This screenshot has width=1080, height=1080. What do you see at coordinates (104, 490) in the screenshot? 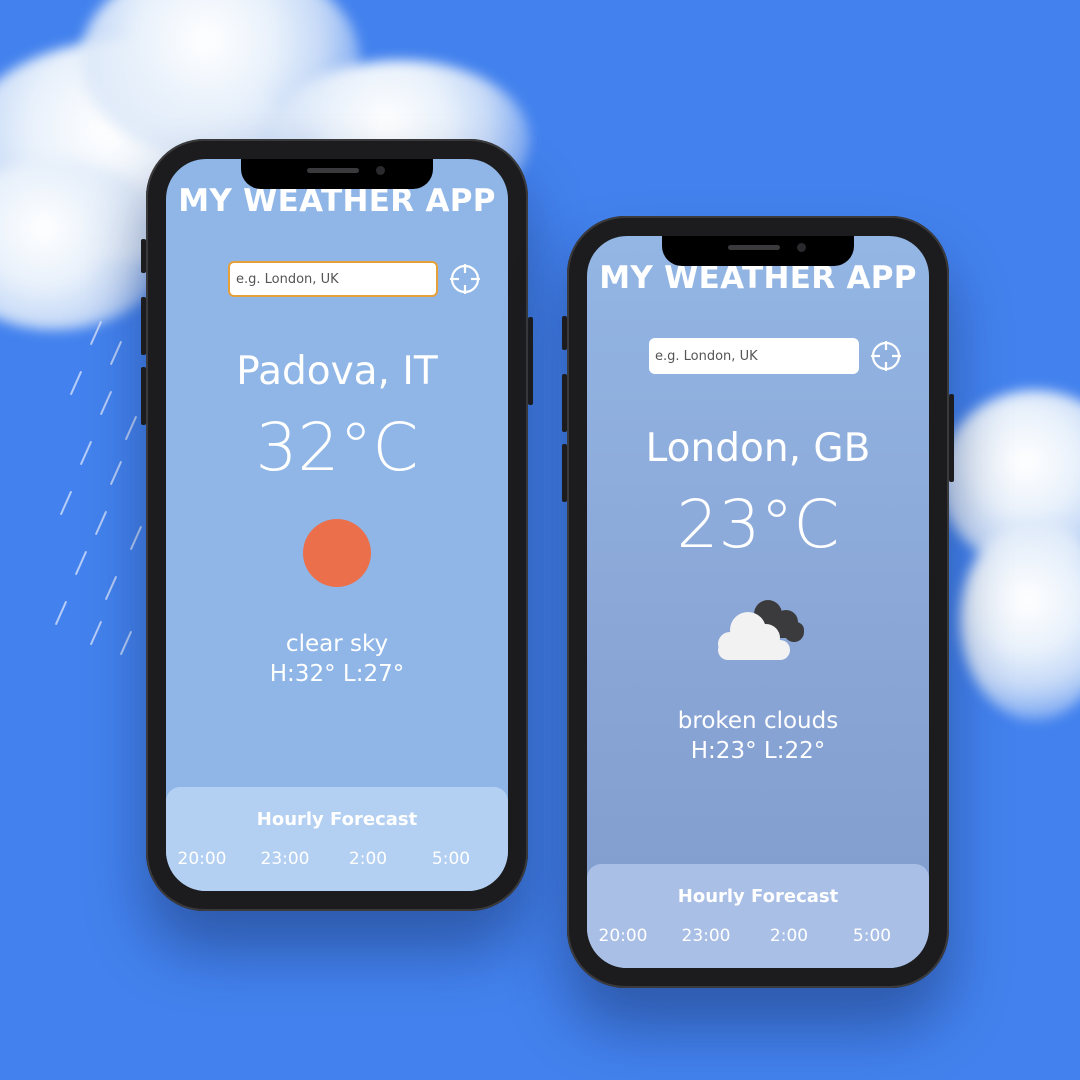
I see `rain-decoration` at bounding box center [104, 490].